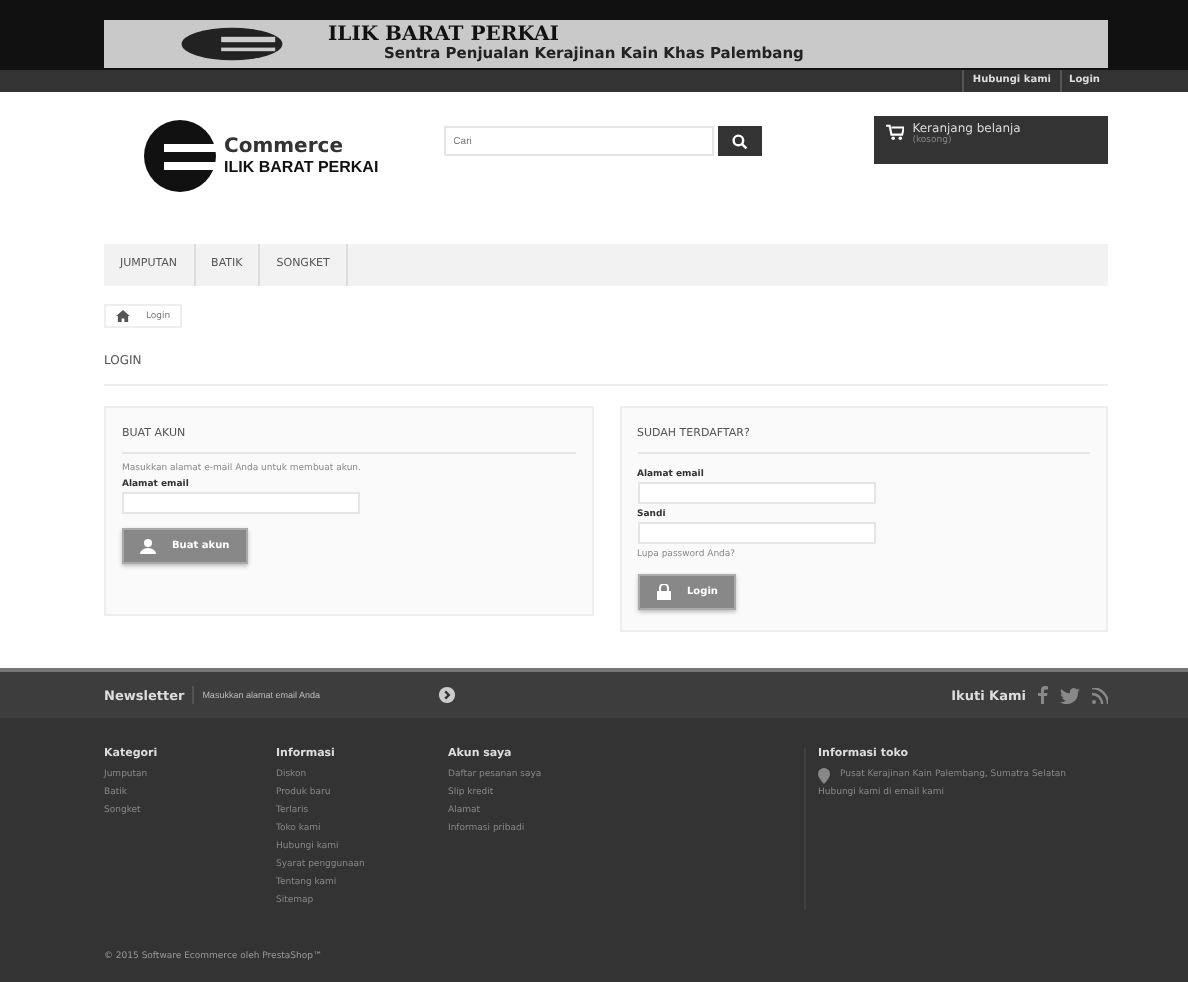  I want to click on lock-icon, so click(663, 592).